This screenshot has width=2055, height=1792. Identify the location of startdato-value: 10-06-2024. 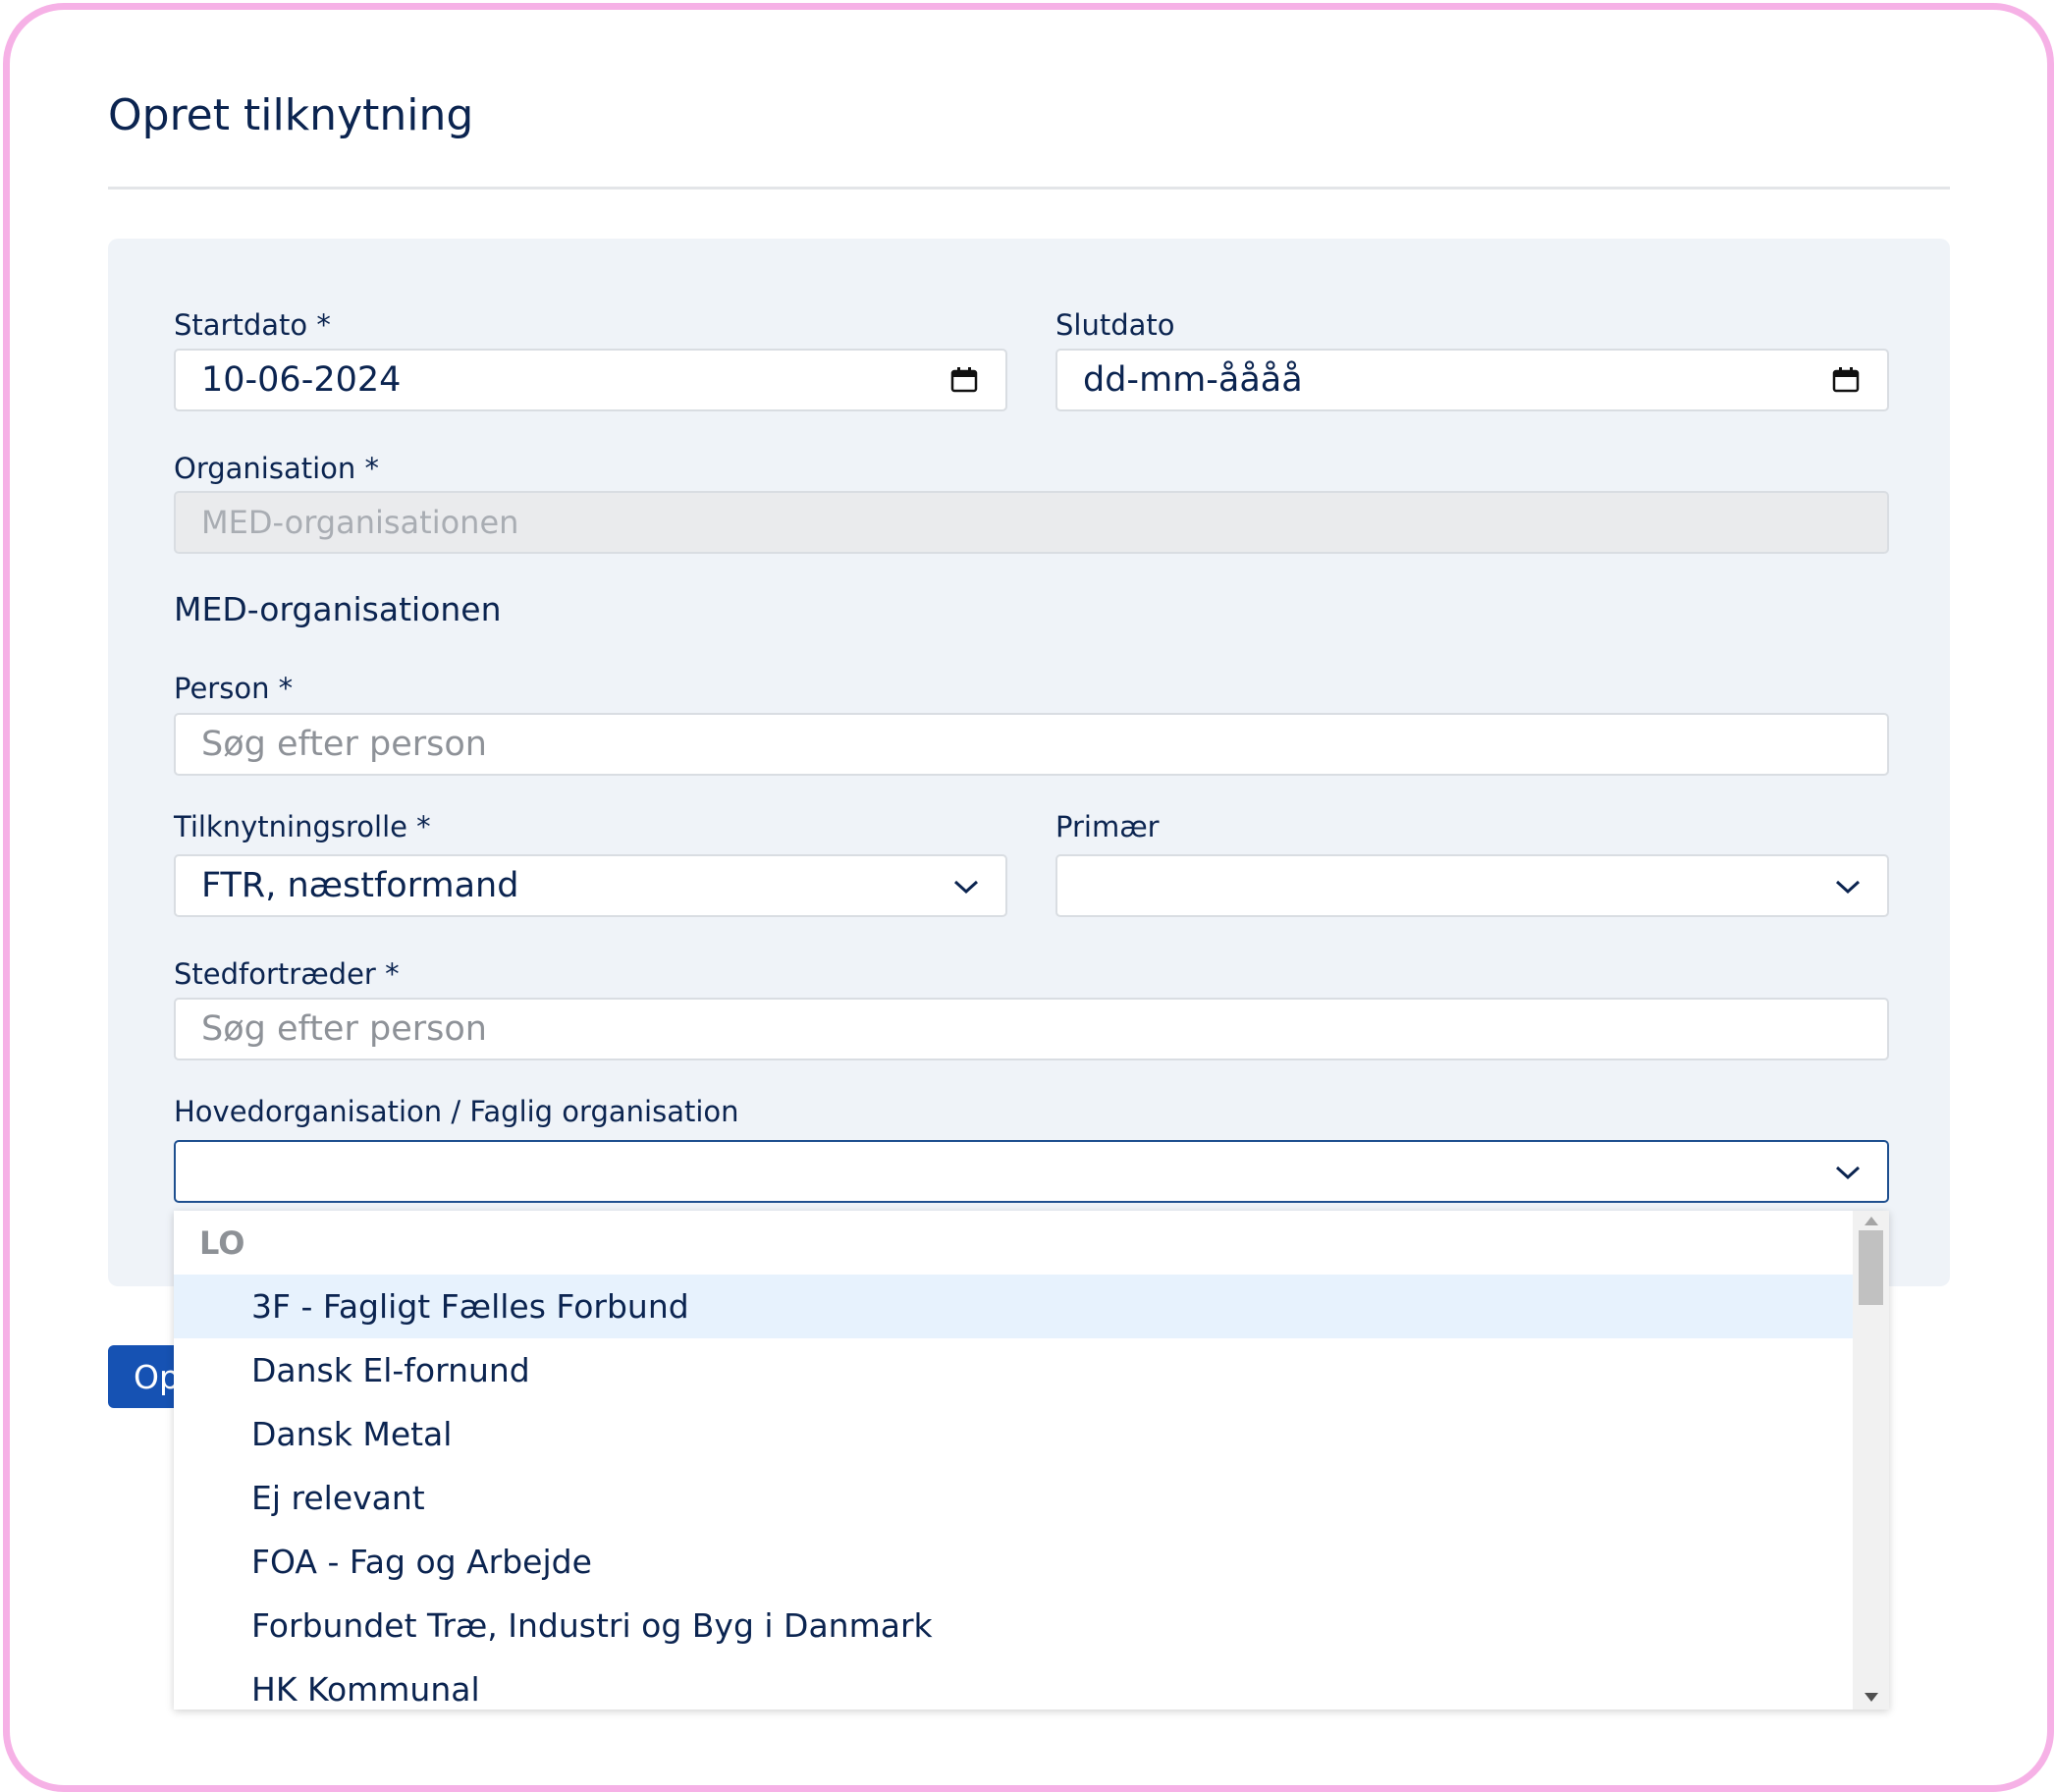
(301, 380).